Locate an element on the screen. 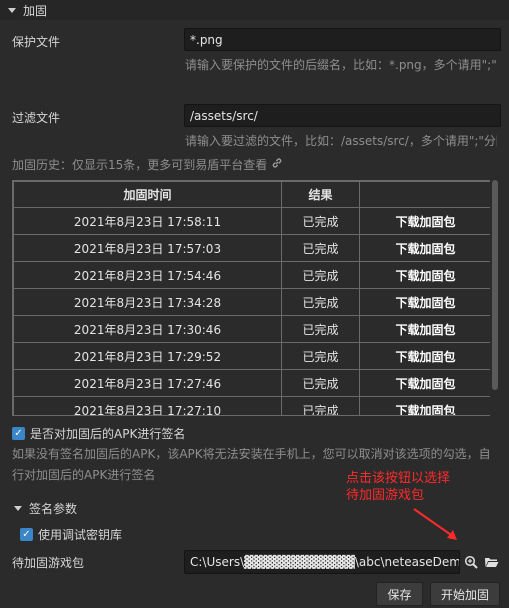 The width and height of the screenshot is (509, 608). table-row: 2021年8月23日 17:58:11 已完成 下载加固包 is located at coordinates (251, 221).